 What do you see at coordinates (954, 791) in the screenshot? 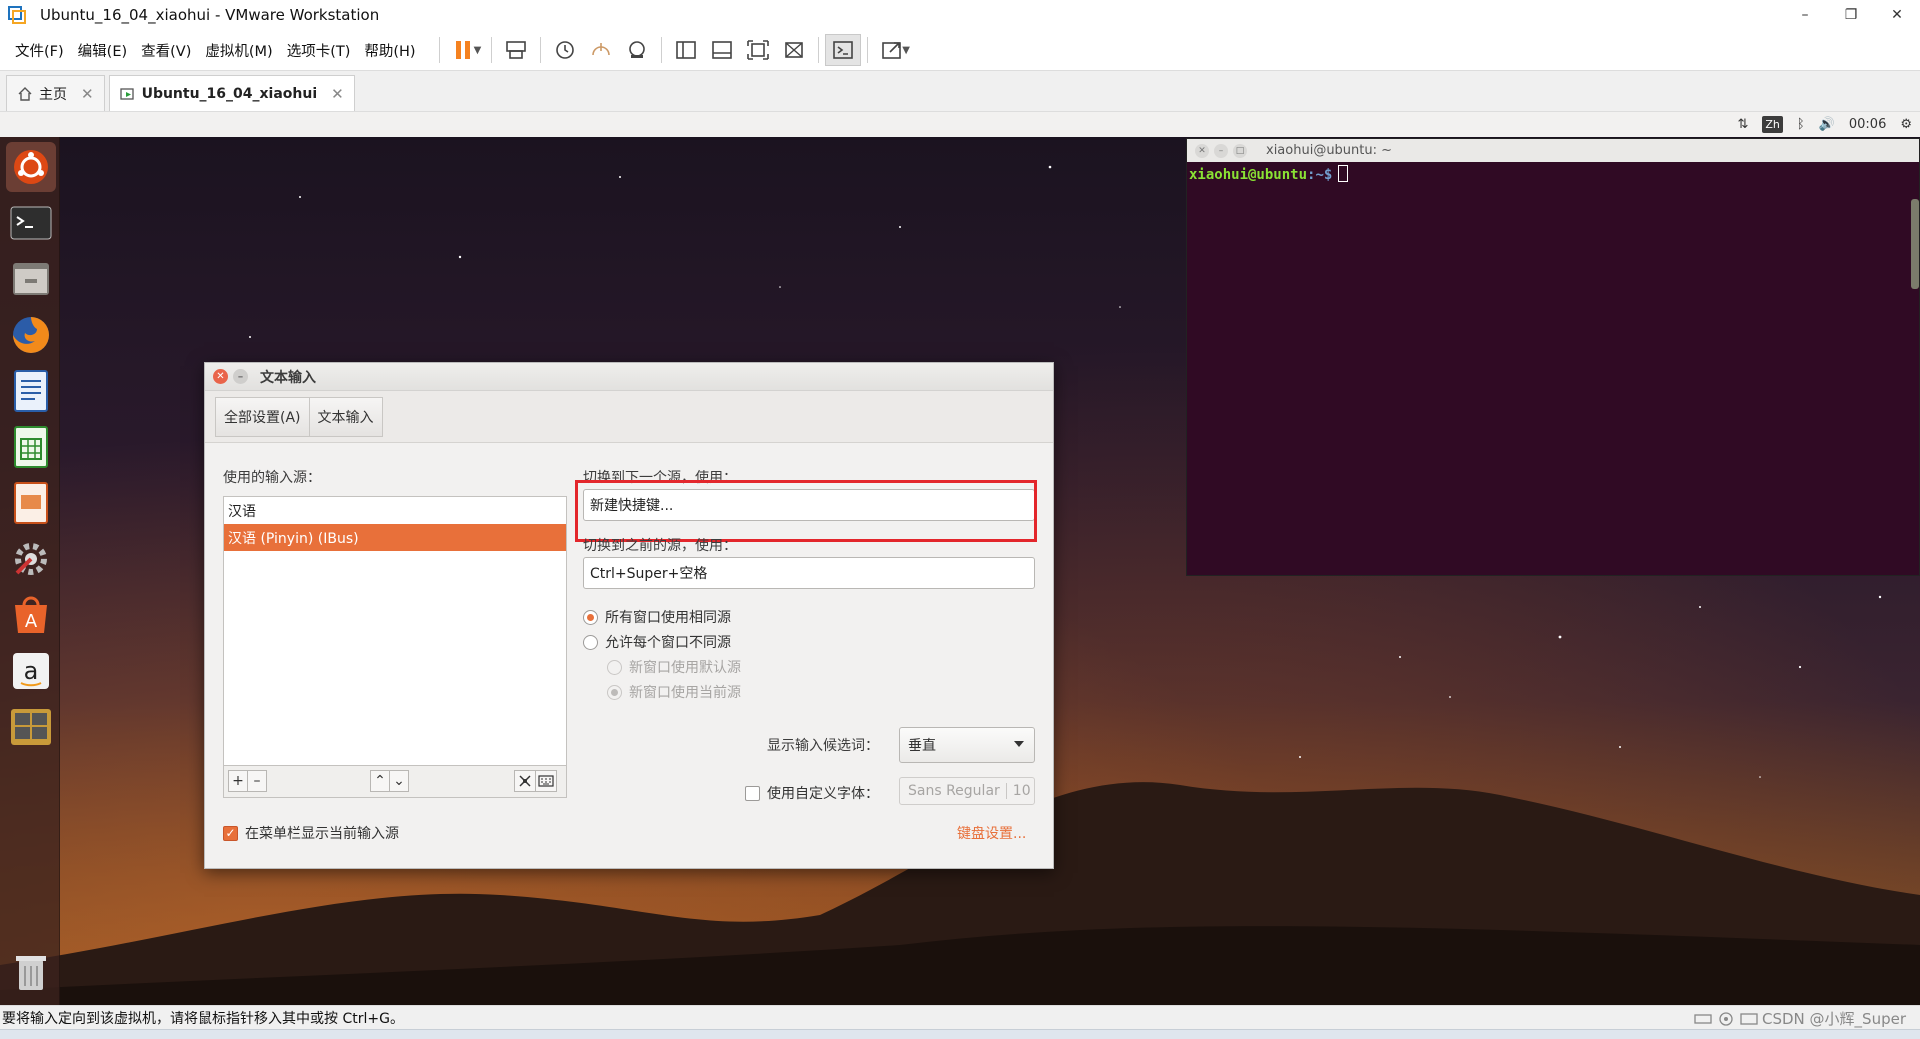
I see `font-name: Sans Regular` at bounding box center [954, 791].